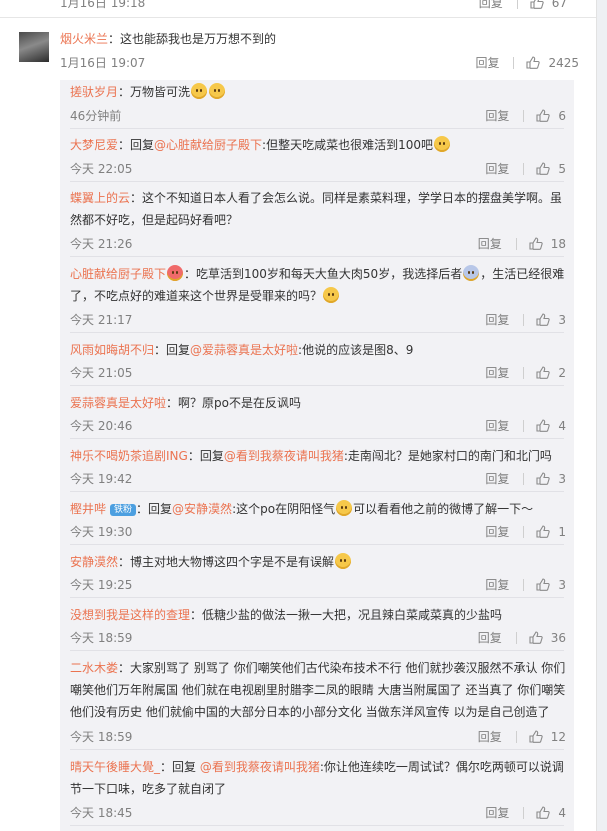 The image size is (607, 831). What do you see at coordinates (548, 5) in the screenshot?
I see `like-button: 67` at bounding box center [548, 5].